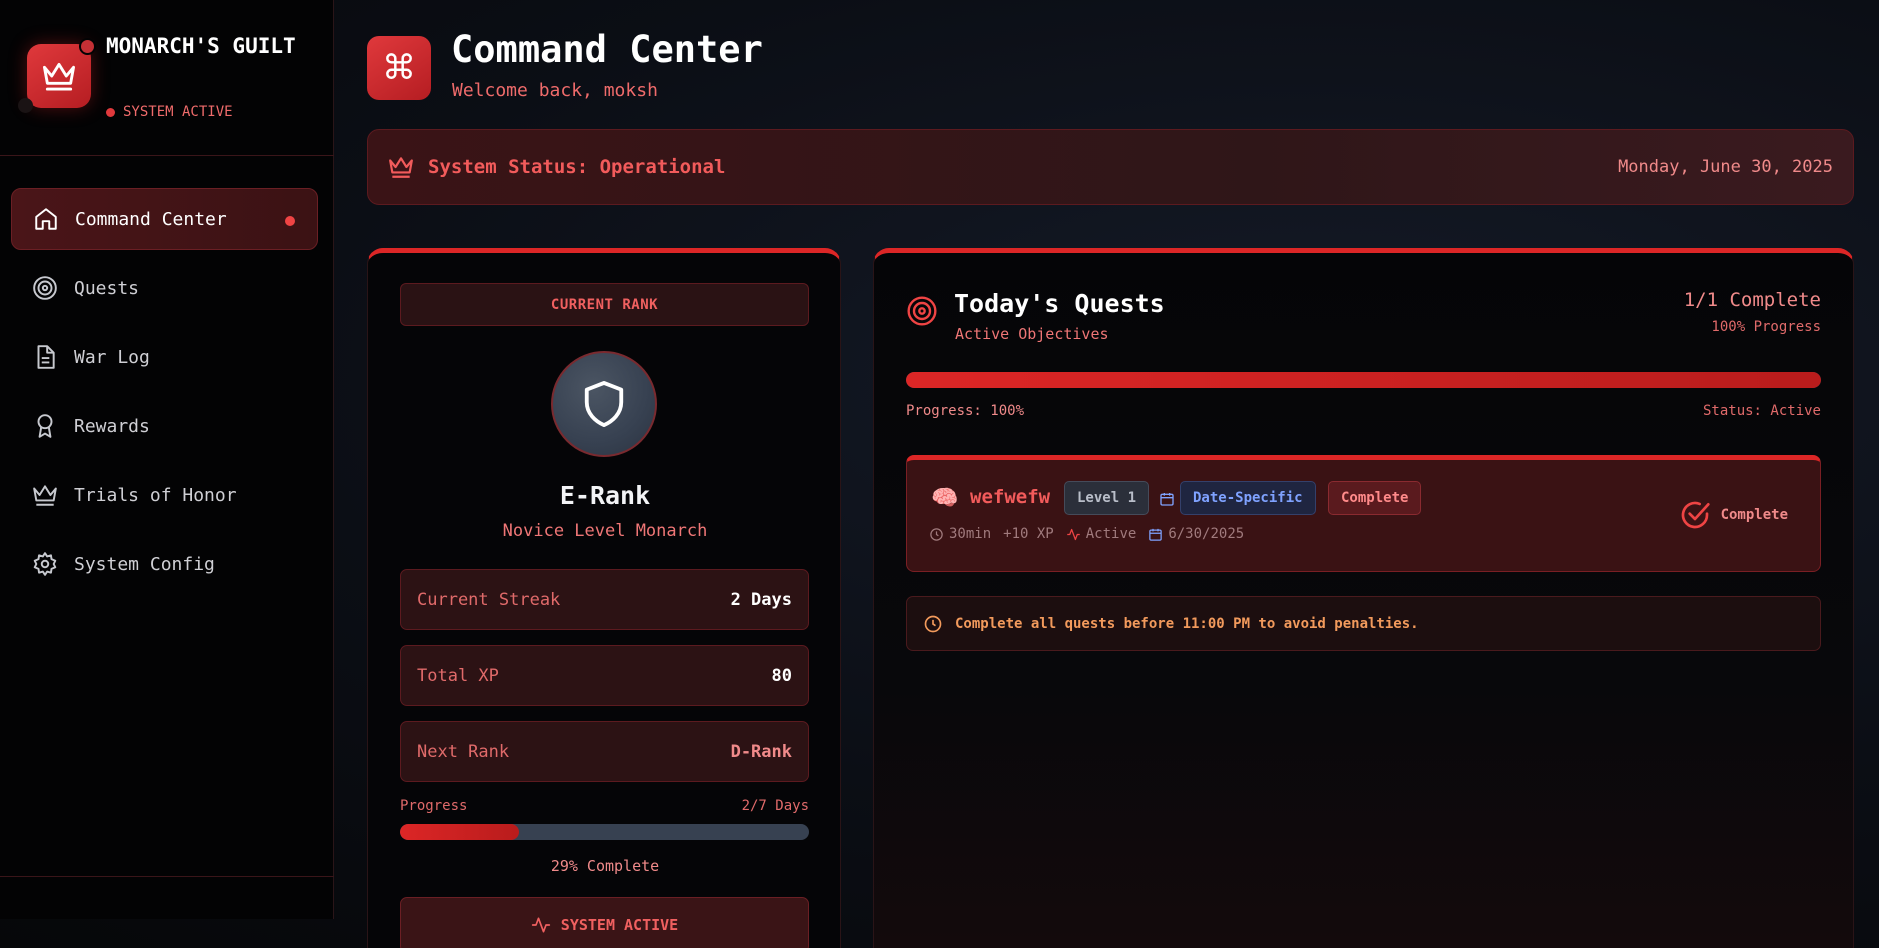  I want to click on brand-status: SYSTEM ACTIVE, so click(169, 112).